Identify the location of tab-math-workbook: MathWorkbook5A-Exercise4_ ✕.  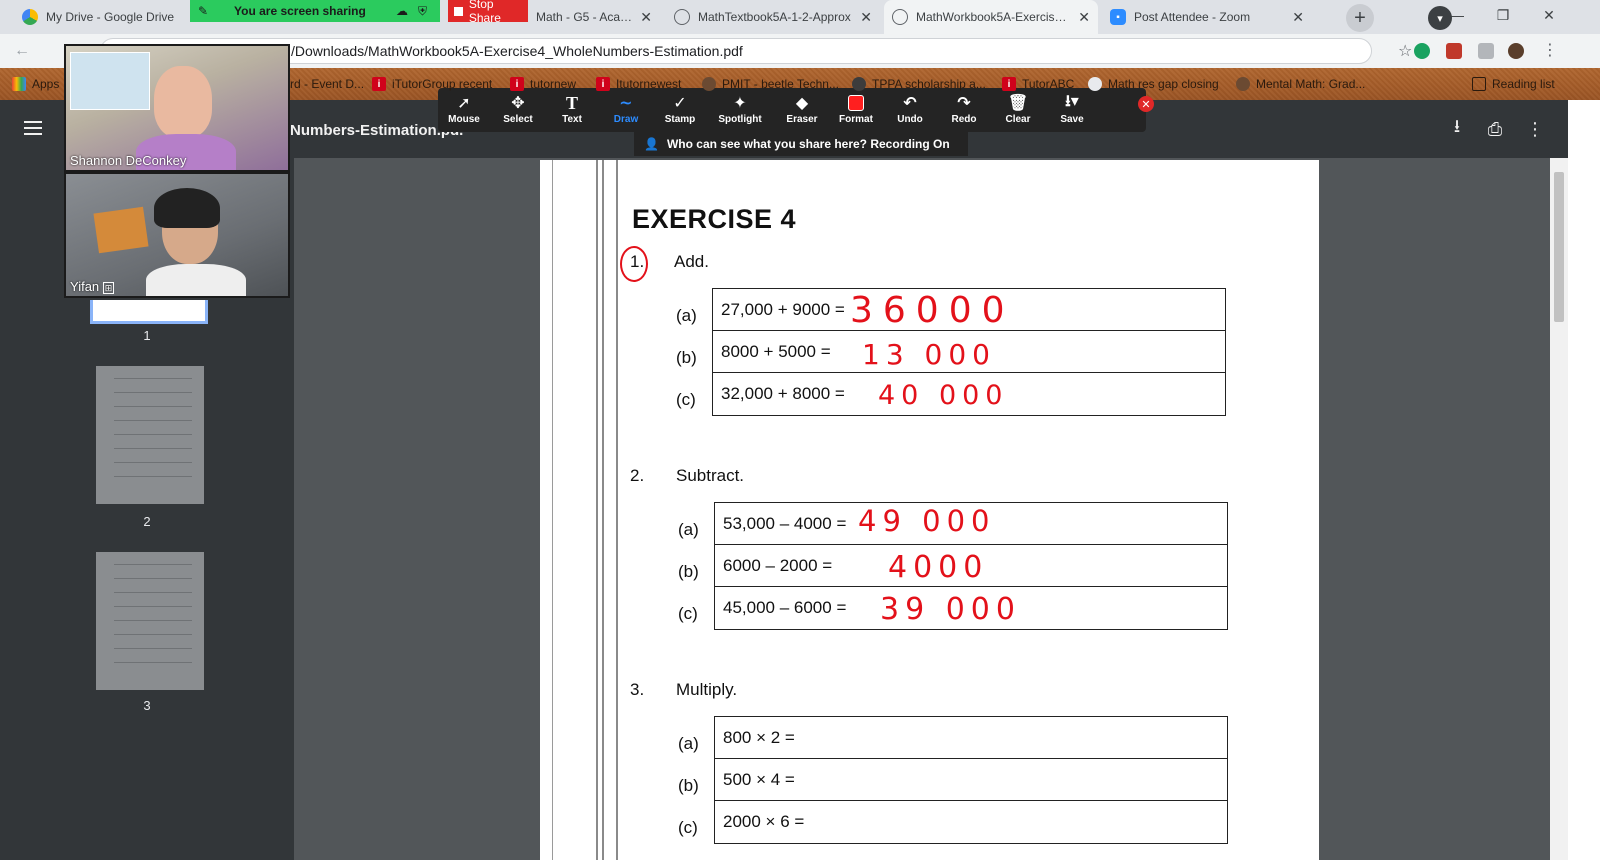
(991, 17).